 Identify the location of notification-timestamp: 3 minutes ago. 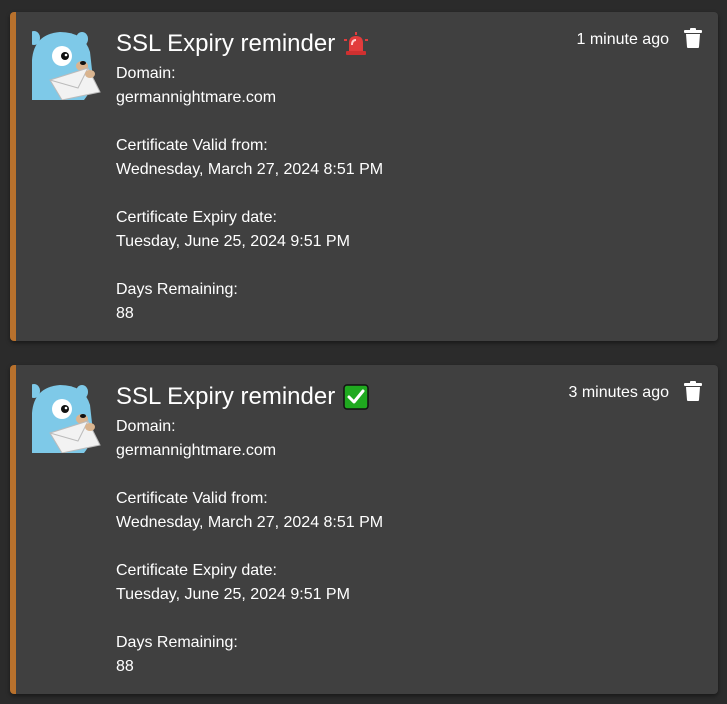
(618, 392).